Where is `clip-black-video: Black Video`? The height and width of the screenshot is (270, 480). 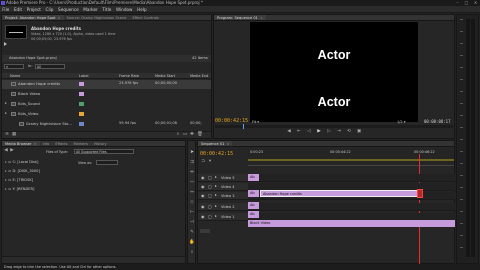 clip-black-video: Black Video is located at coordinates (351, 223).